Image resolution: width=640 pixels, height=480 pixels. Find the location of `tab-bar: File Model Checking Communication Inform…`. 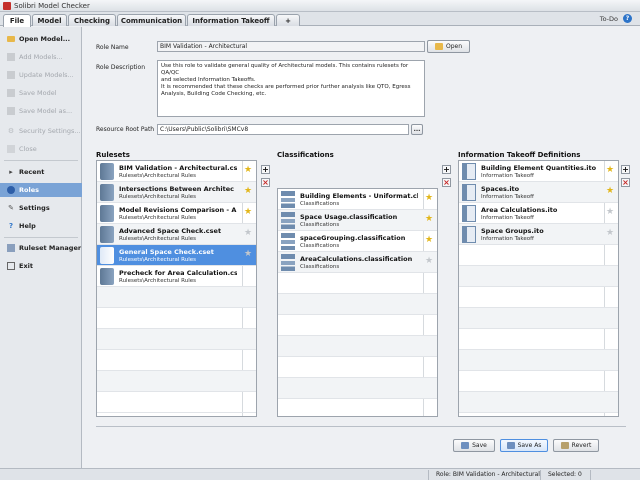

tab-bar: File Model Checking Communication Inform… is located at coordinates (320, 19).